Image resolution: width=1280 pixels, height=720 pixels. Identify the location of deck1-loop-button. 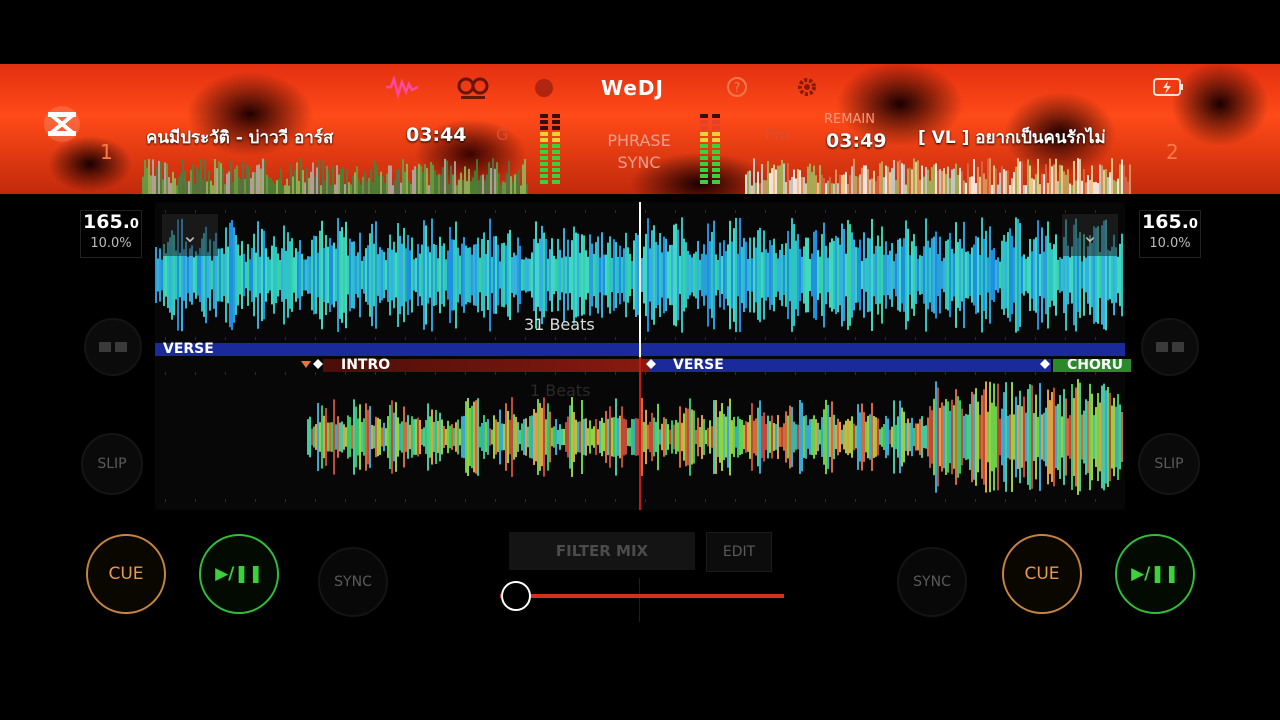
(113, 347).